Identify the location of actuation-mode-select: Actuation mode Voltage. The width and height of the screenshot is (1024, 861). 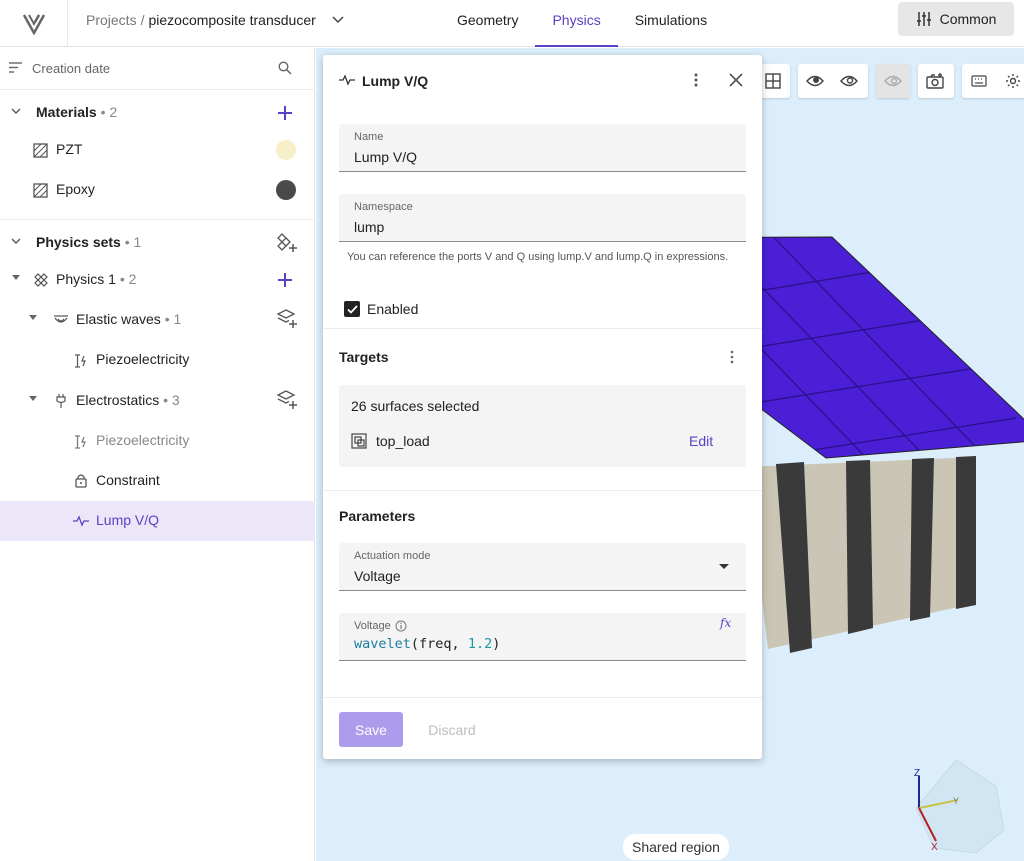
(542, 567).